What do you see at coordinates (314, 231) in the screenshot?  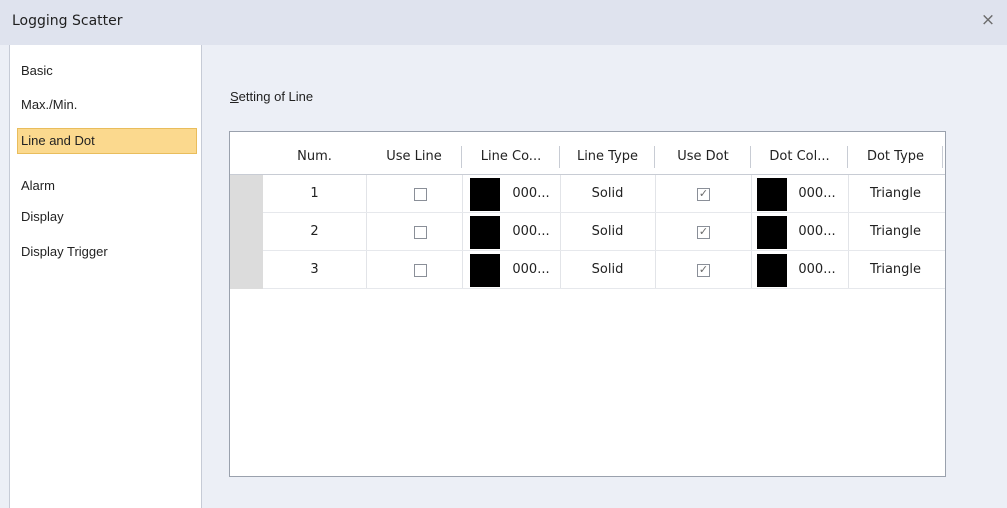 I see `num-cell: 2` at bounding box center [314, 231].